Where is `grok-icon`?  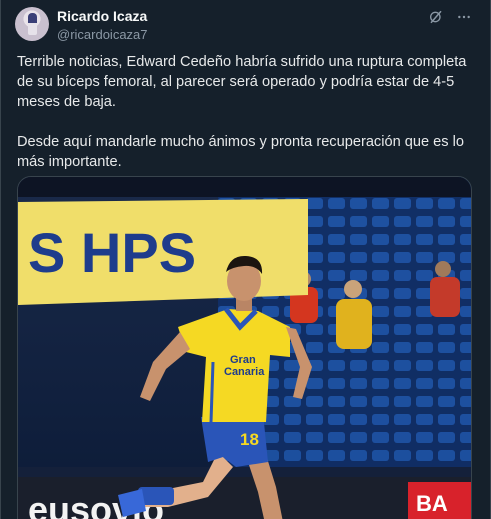
grok-icon is located at coordinates (436, 17).